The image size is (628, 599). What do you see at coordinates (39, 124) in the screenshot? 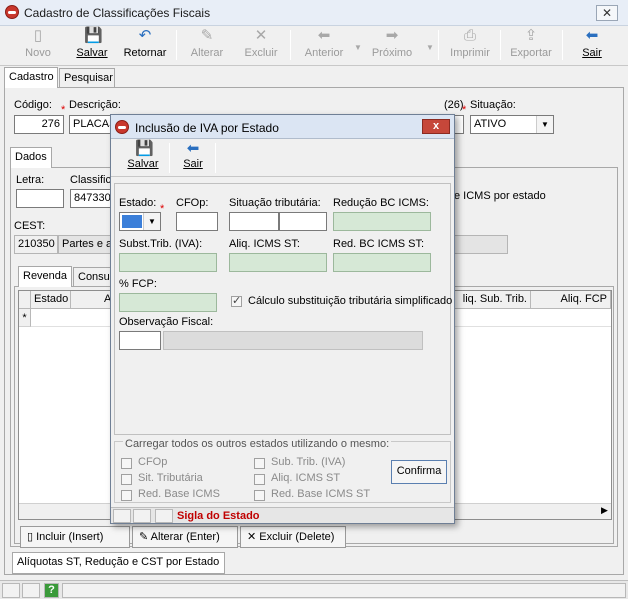
I see `codigo-input: 276` at bounding box center [39, 124].